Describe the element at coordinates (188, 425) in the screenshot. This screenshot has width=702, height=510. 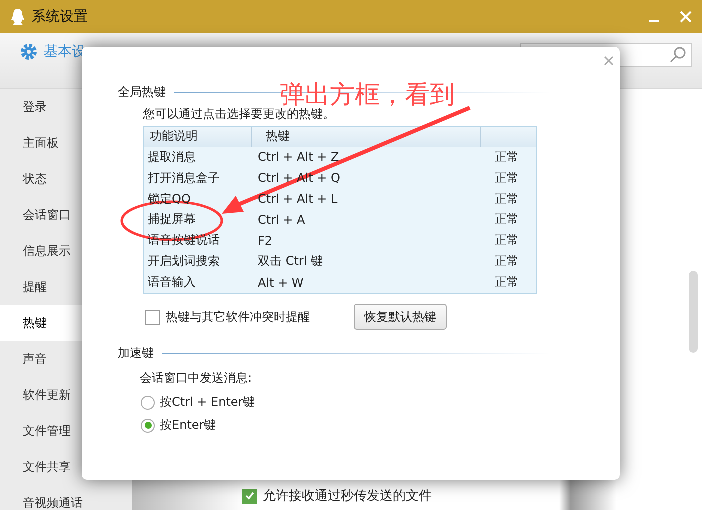
I see `radio-label: 按Enter键` at that location.